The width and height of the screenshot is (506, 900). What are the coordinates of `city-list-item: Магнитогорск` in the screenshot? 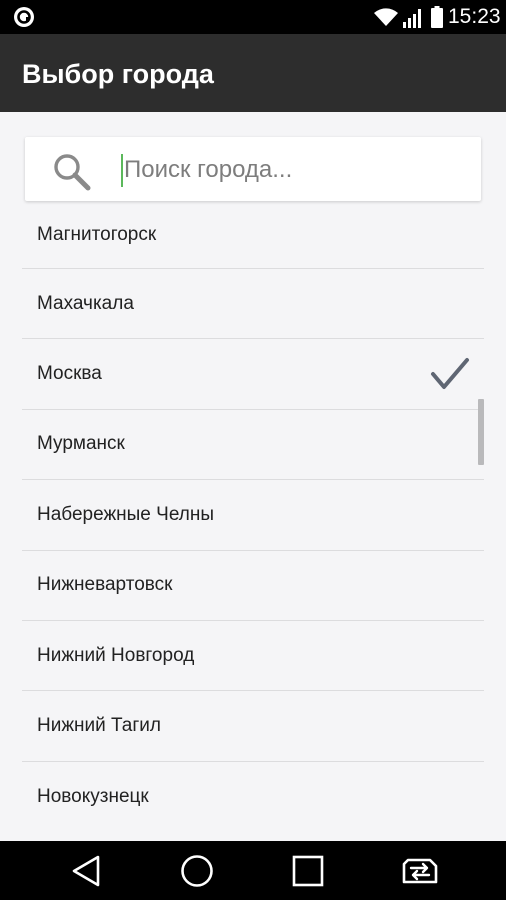 It's located at (253, 235).